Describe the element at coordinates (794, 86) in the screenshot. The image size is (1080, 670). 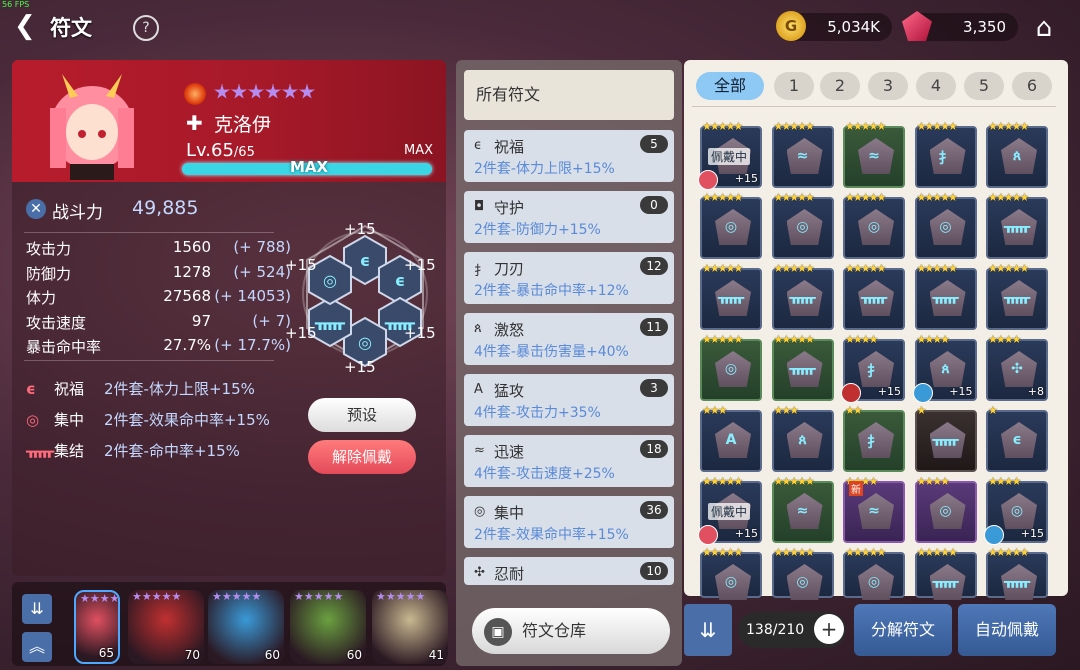
I see `filter-tab-grade-1: 1` at that location.